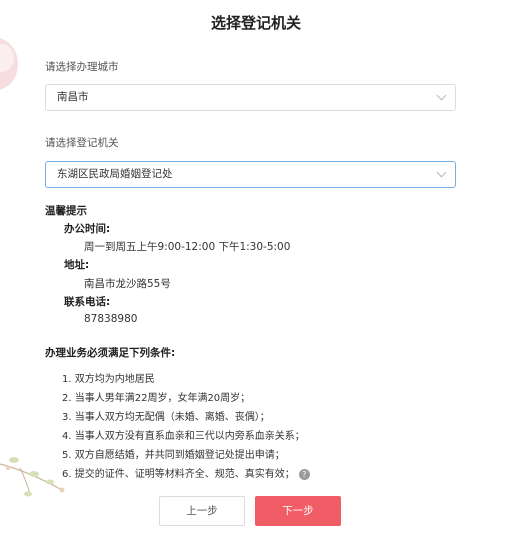  What do you see at coordinates (127, 284) in the screenshot?
I see `address-value: 南昌市龙沙路55号` at bounding box center [127, 284].